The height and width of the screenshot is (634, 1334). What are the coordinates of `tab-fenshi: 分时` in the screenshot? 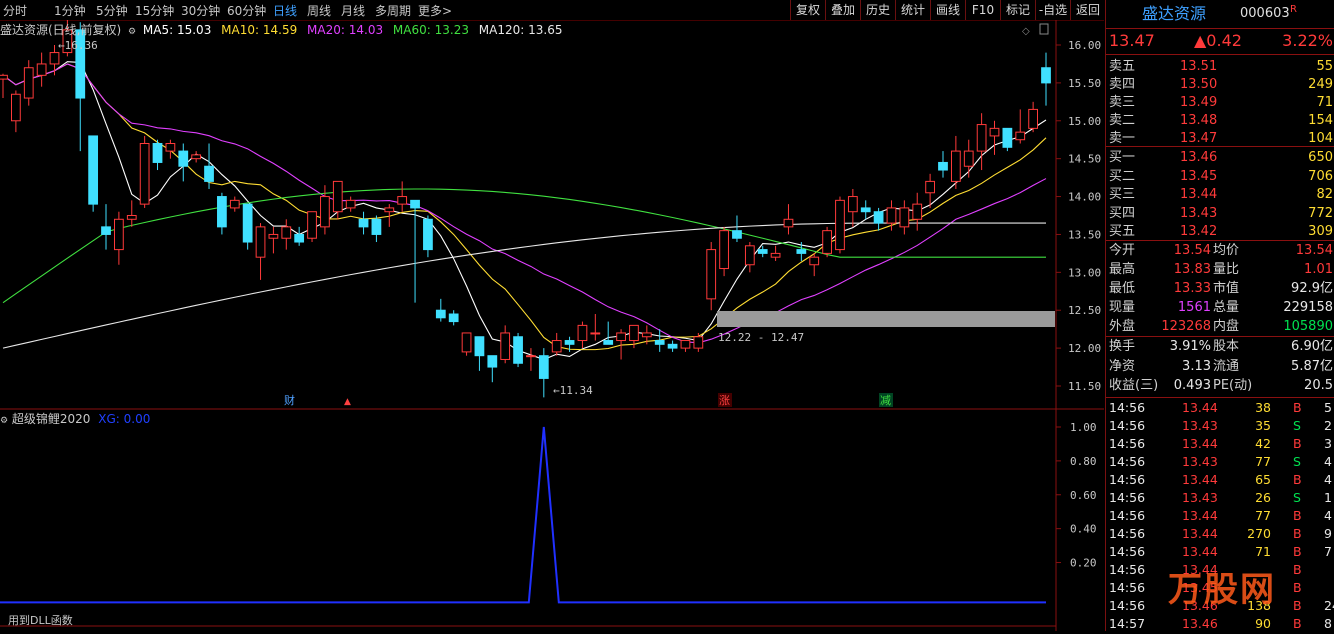 It's located at (15, 10).